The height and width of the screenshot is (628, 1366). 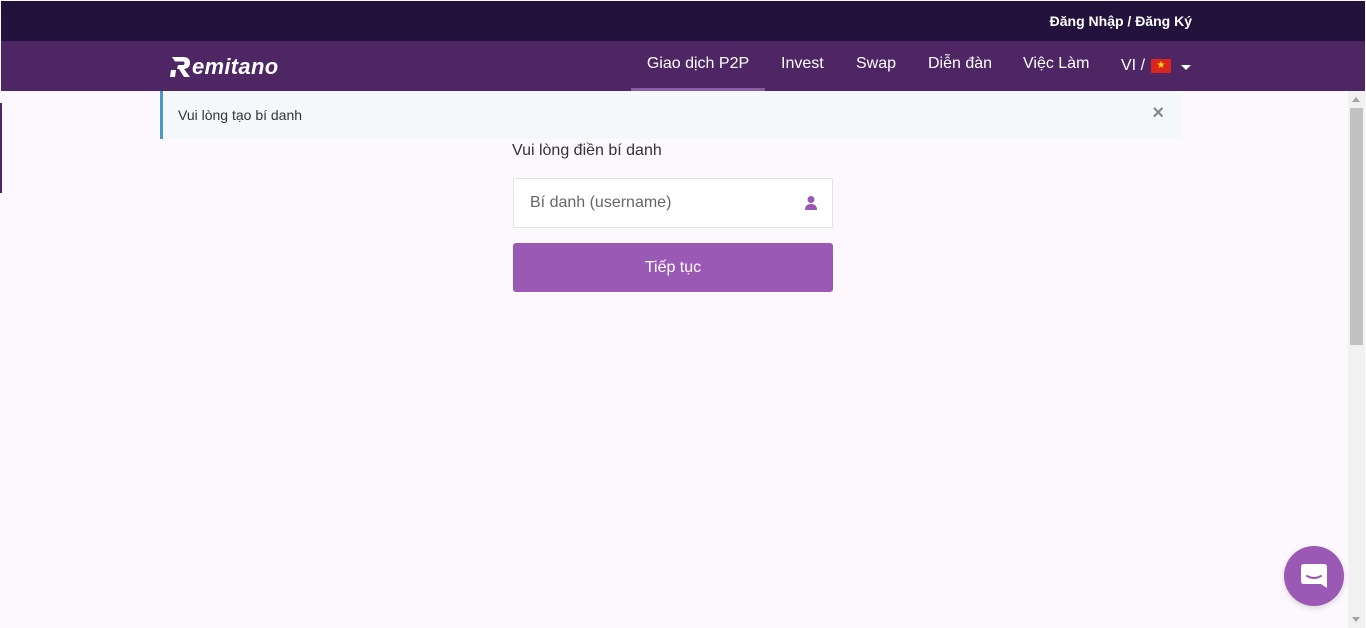 I want to click on page-scrollbar, so click(x=1356, y=359).